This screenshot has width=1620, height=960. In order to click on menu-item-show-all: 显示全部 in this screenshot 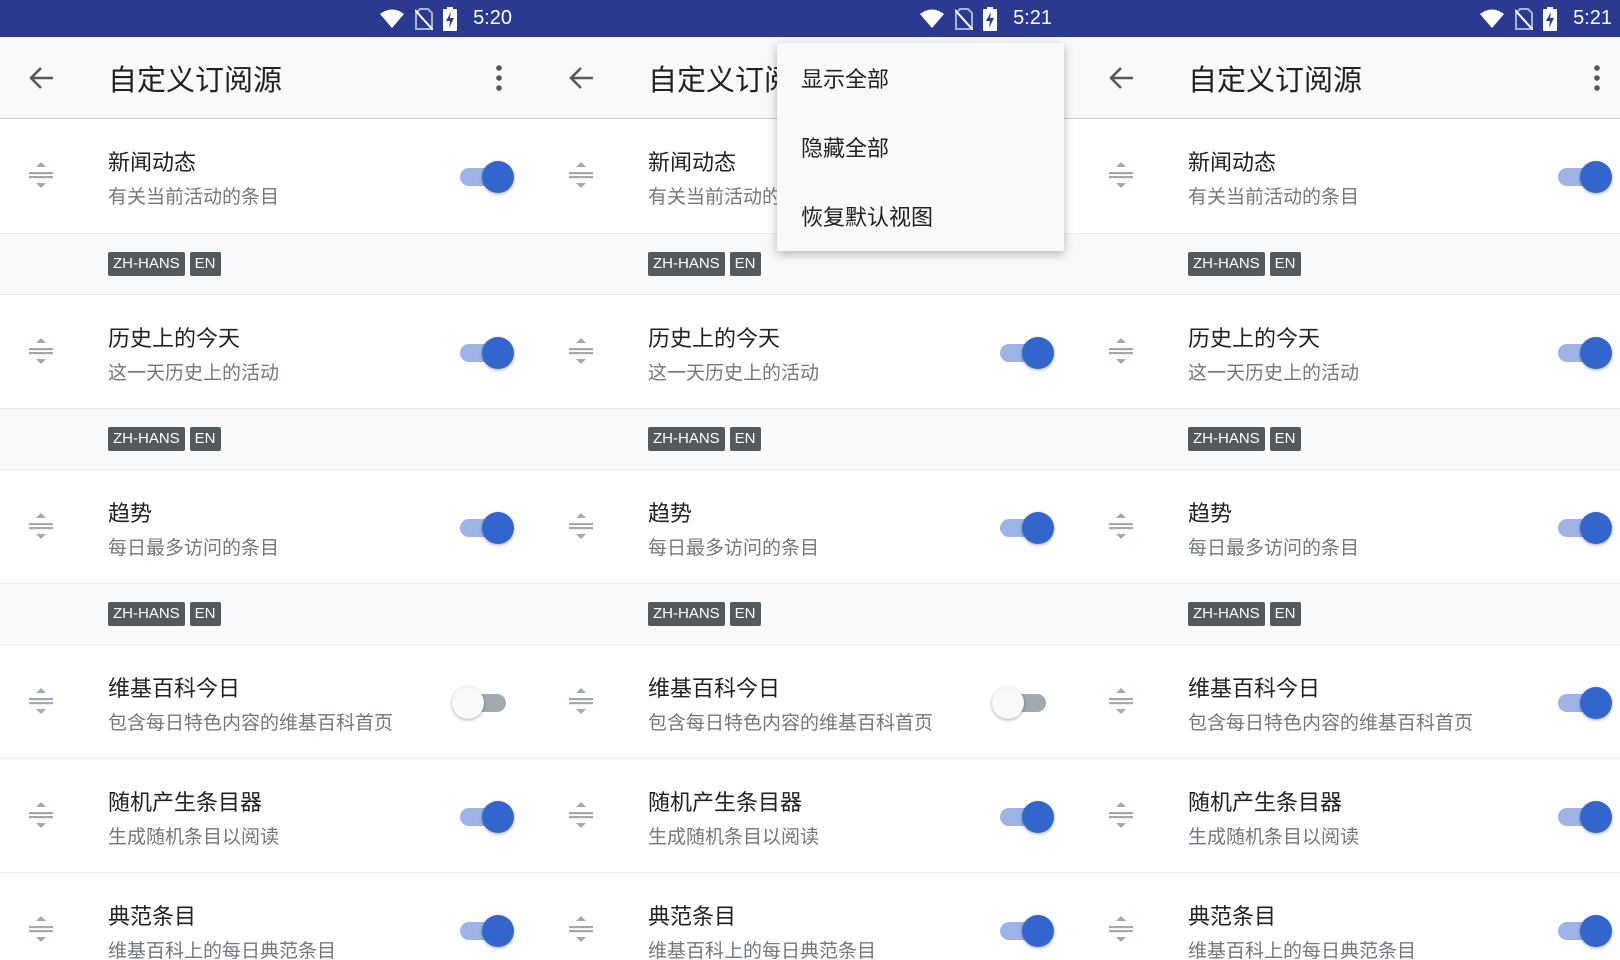, I will do `click(920, 77)`.